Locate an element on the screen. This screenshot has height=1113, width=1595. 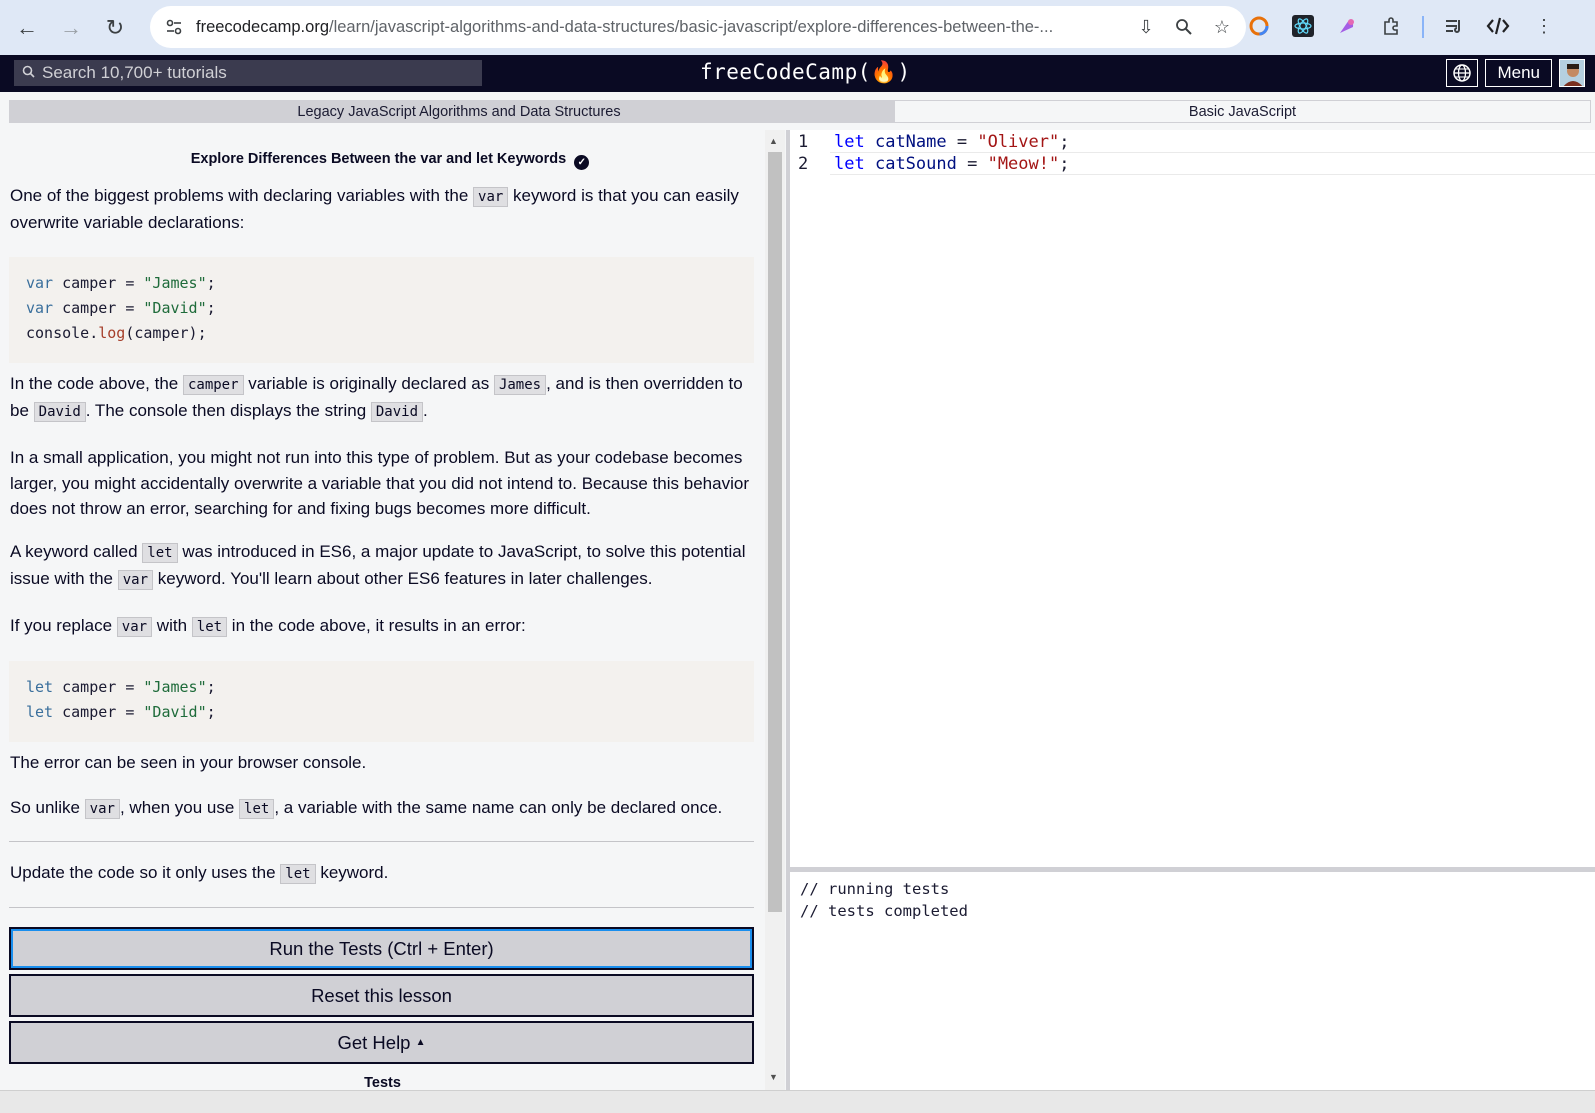
get-help-button: Get Help ▲ is located at coordinates (381, 1042).